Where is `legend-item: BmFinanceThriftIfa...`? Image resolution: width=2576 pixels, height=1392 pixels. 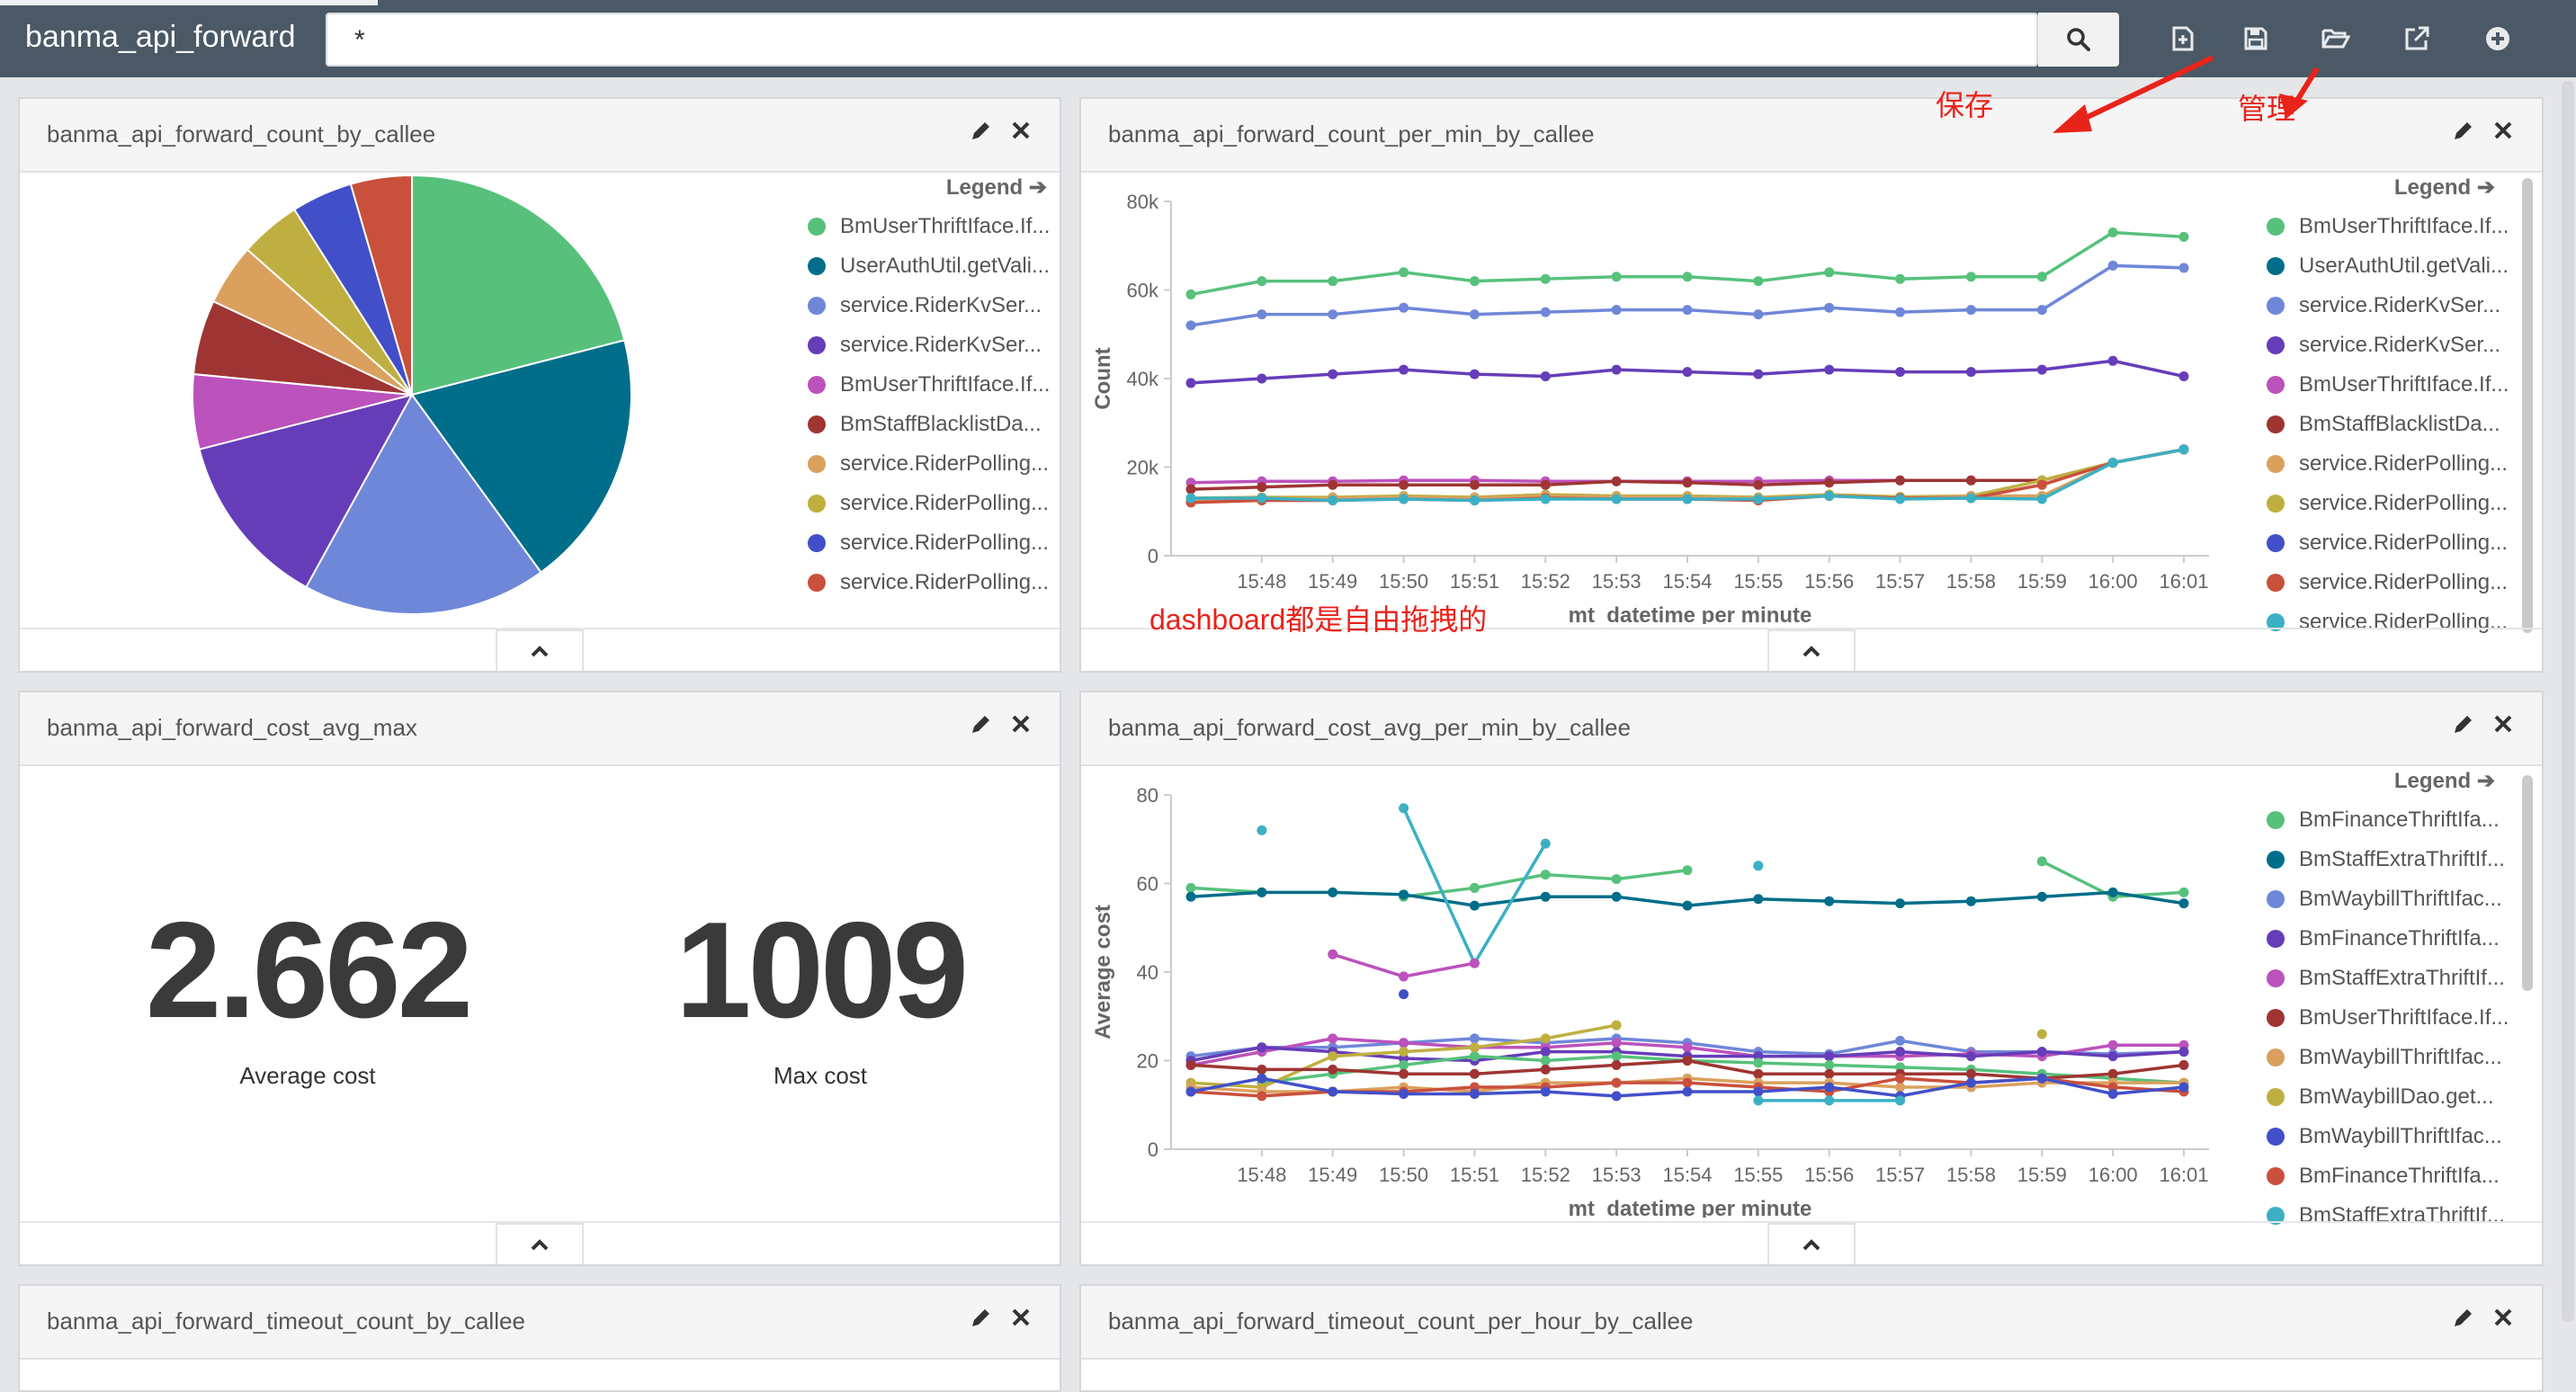
legend-item: BmFinanceThriftIfa... is located at coordinates (2387, 1176).